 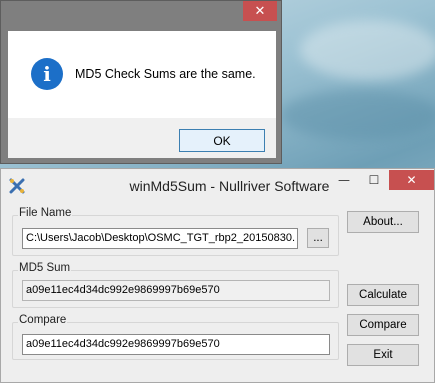 I want to click on close-button: ✕, so click(x=411, y=180).